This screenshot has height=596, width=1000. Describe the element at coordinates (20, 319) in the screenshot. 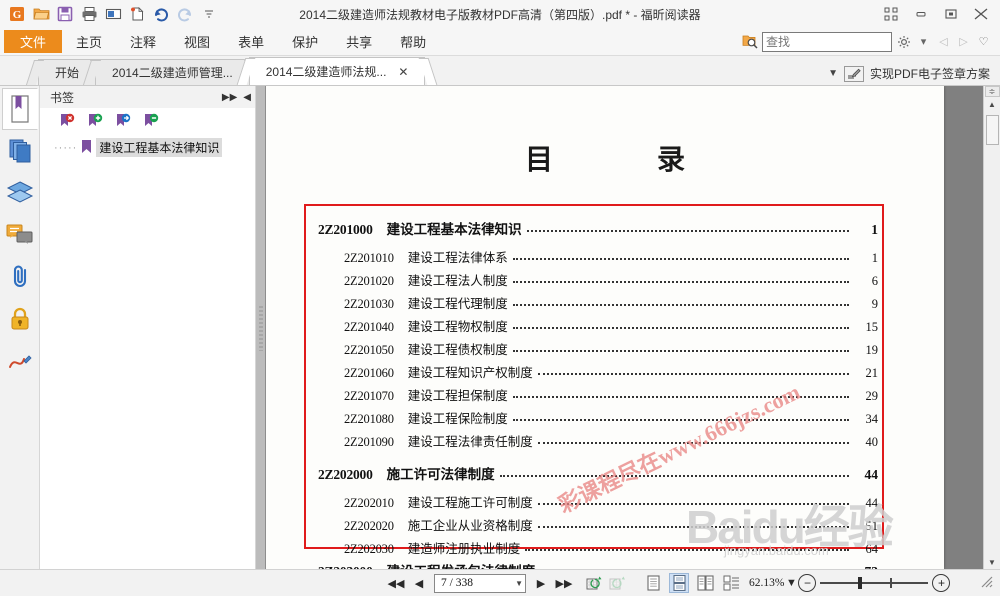

I see `sidebar-item-security` at that location.